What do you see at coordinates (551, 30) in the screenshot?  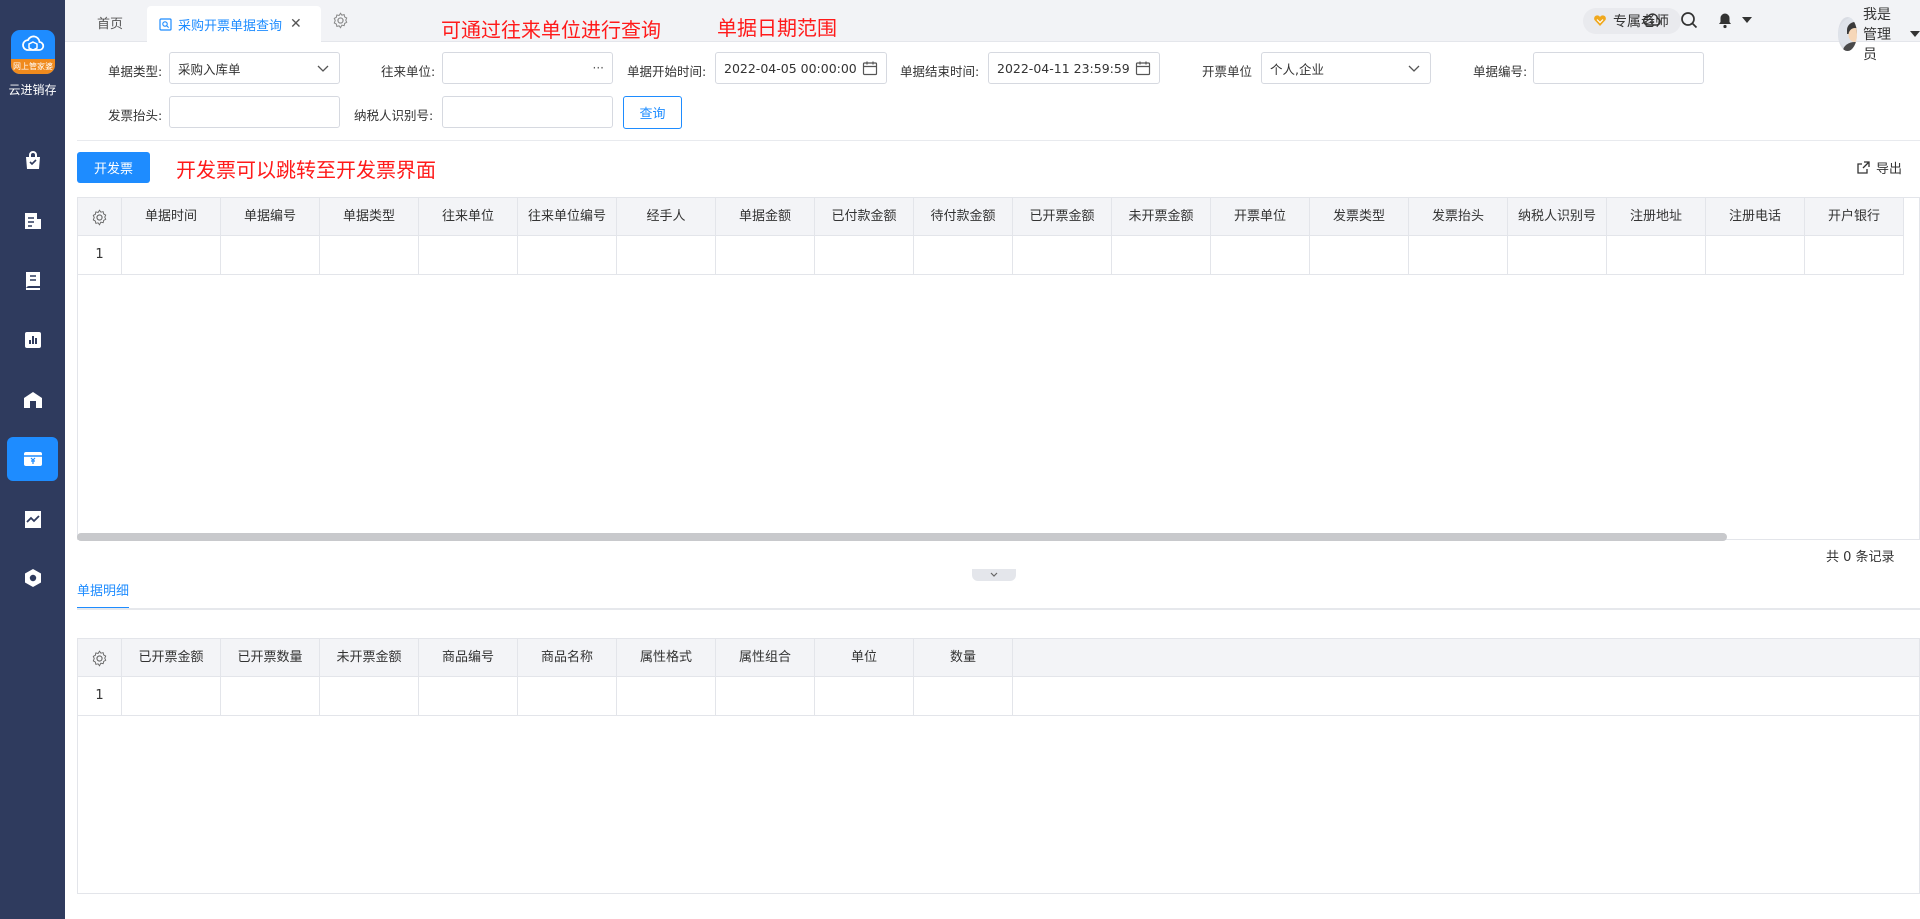 I see `annotation-unit-hint: 可通过往来单位进行查询` at bounding box center [551, 30].